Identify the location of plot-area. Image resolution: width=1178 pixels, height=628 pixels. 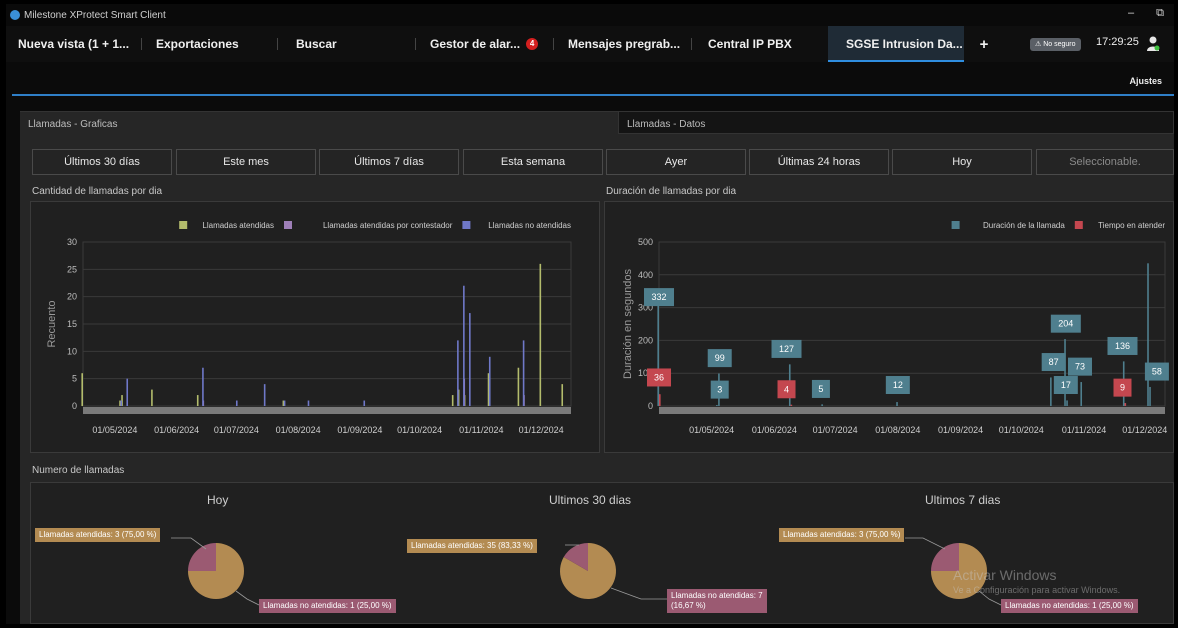
(912, 324).